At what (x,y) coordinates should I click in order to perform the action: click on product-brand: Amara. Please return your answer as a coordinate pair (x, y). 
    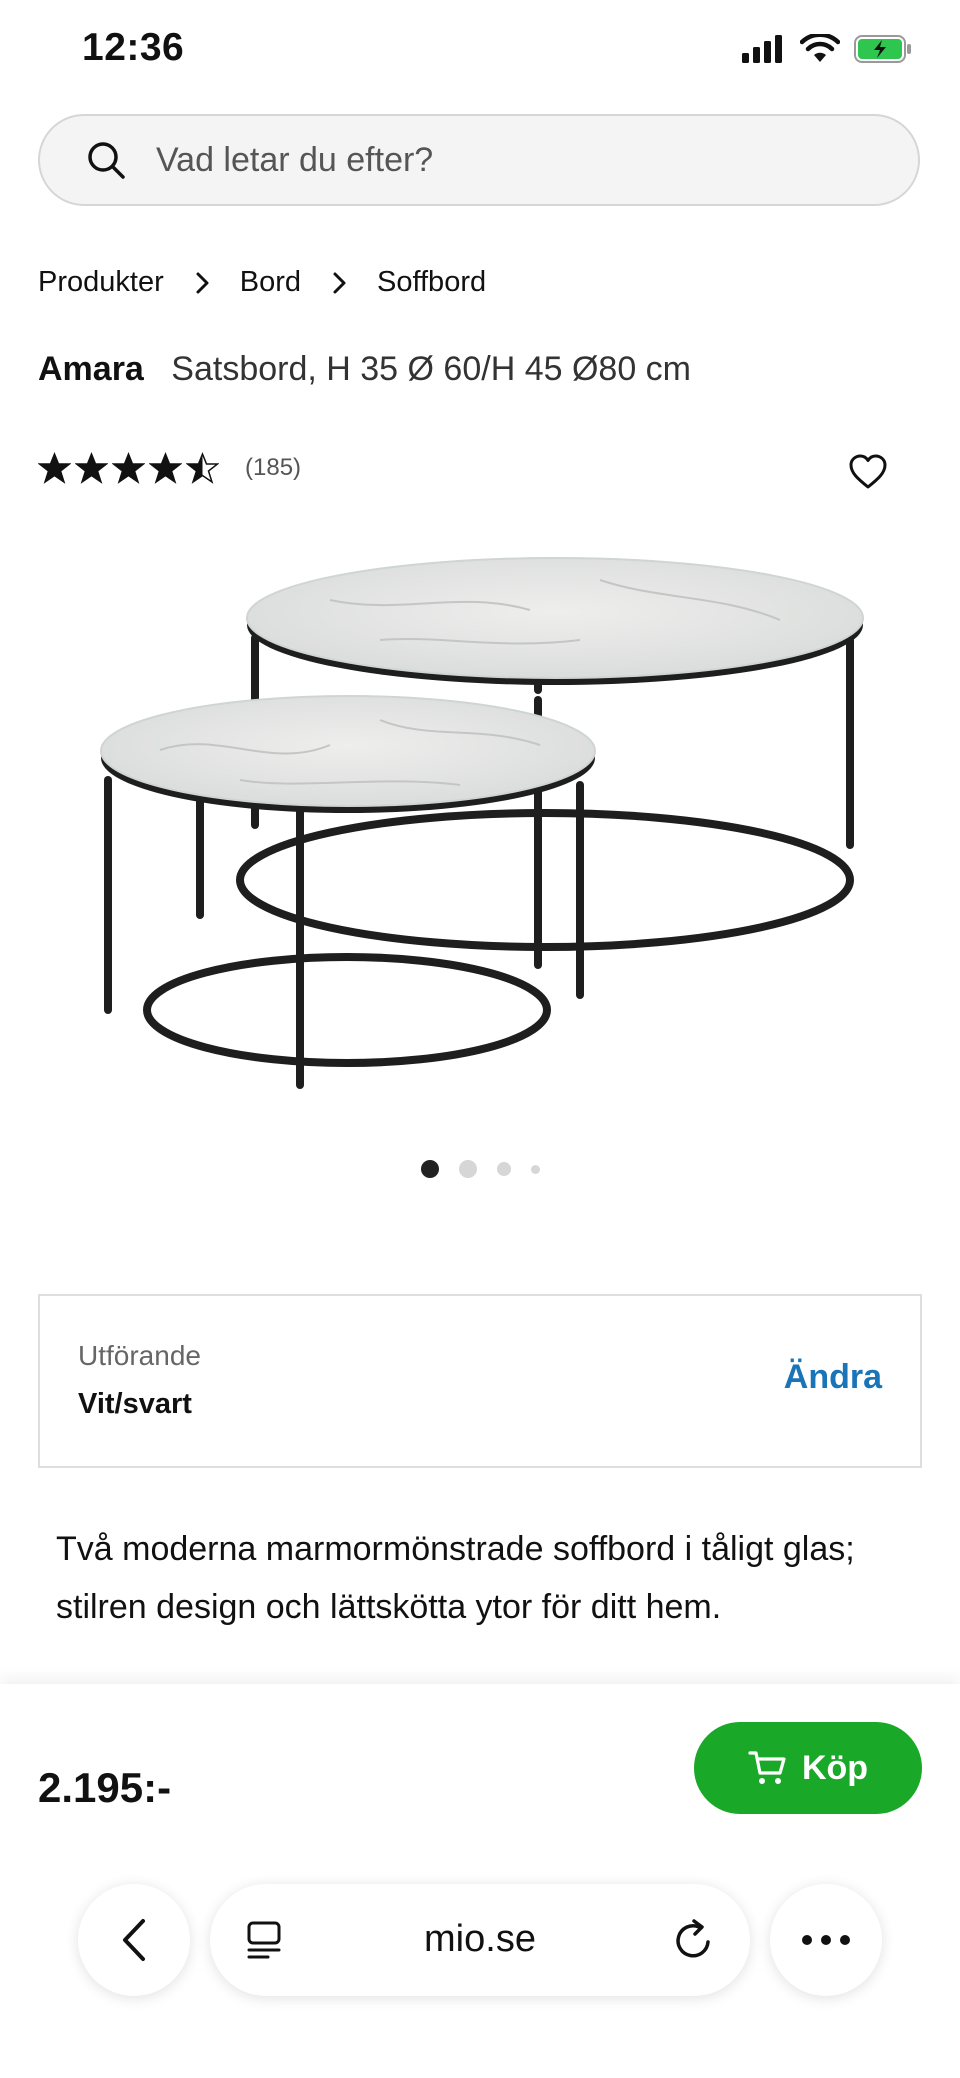
    Looking at the image, I should click on (91, 369).